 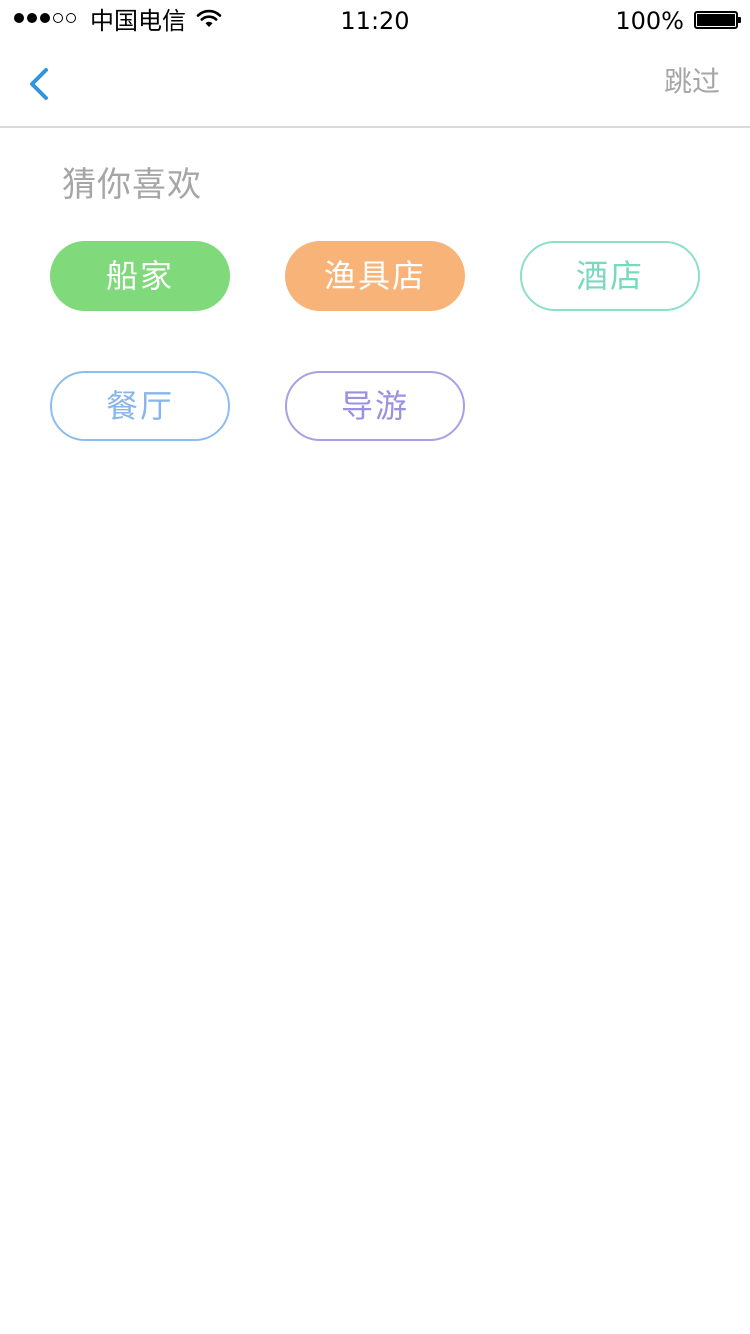 What do you see at coordinates (649, 21) in the screenshot?
I see `battery-percentage: 100%` at bounding box center [649, 21].